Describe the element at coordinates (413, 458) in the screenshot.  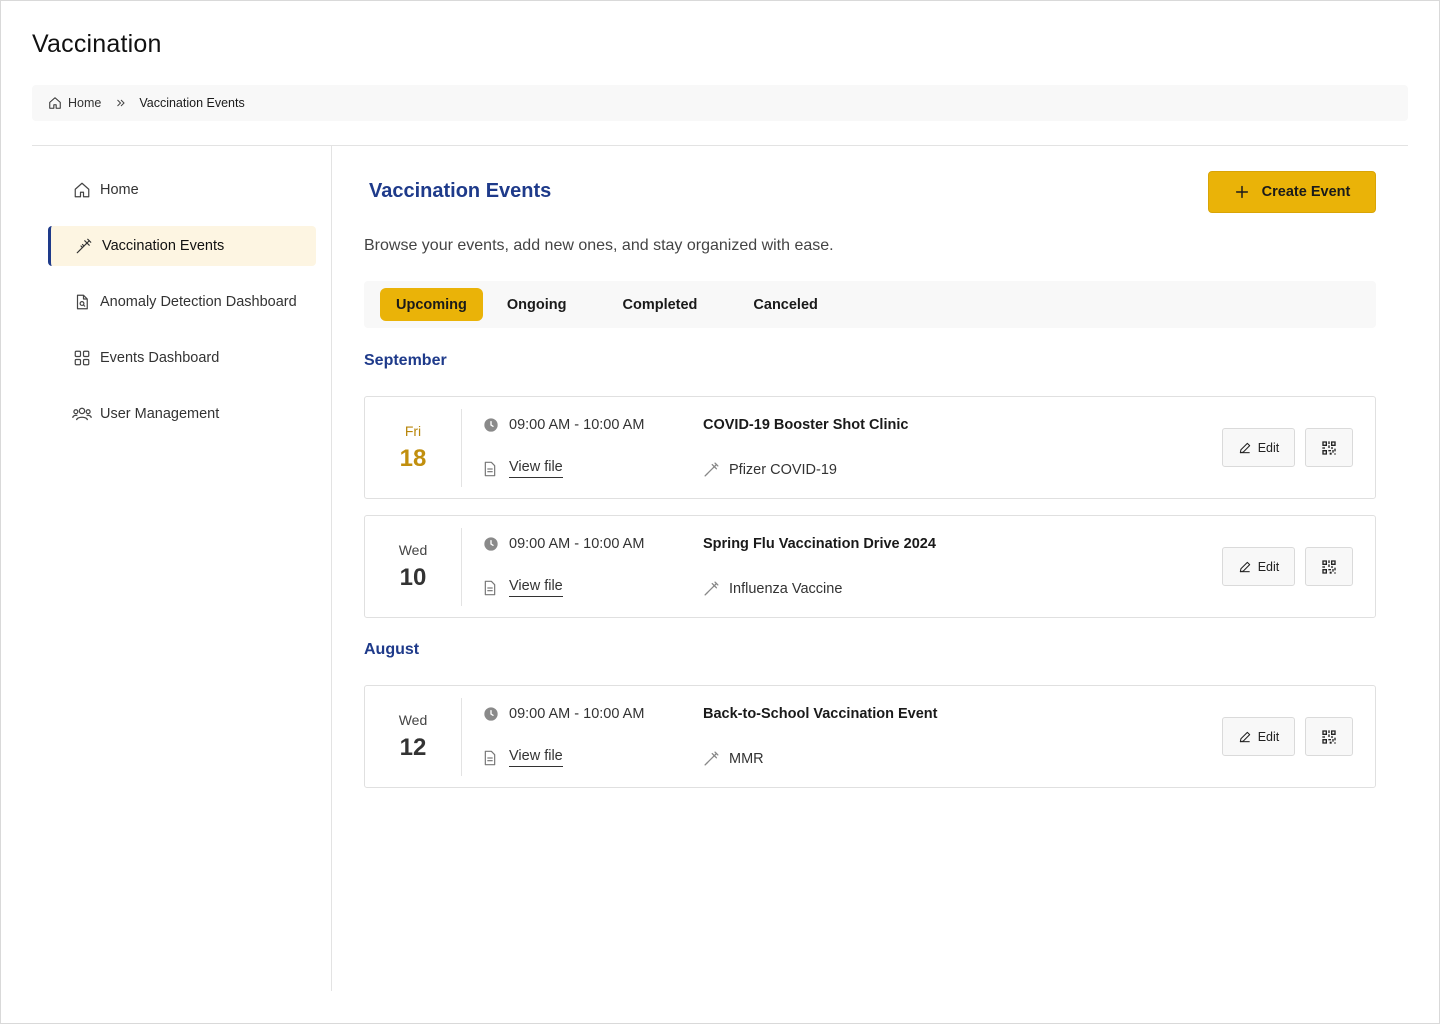
I see `event-day: 18` at that location.